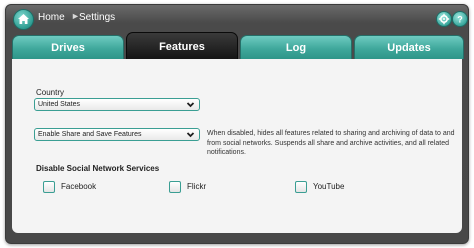 The height and width of the screenshot is (248, 474). What do you see at coordinates (197, 186) in the screenshot?
I see `flickr-label: Flickr` at bounding box center [197, 186].